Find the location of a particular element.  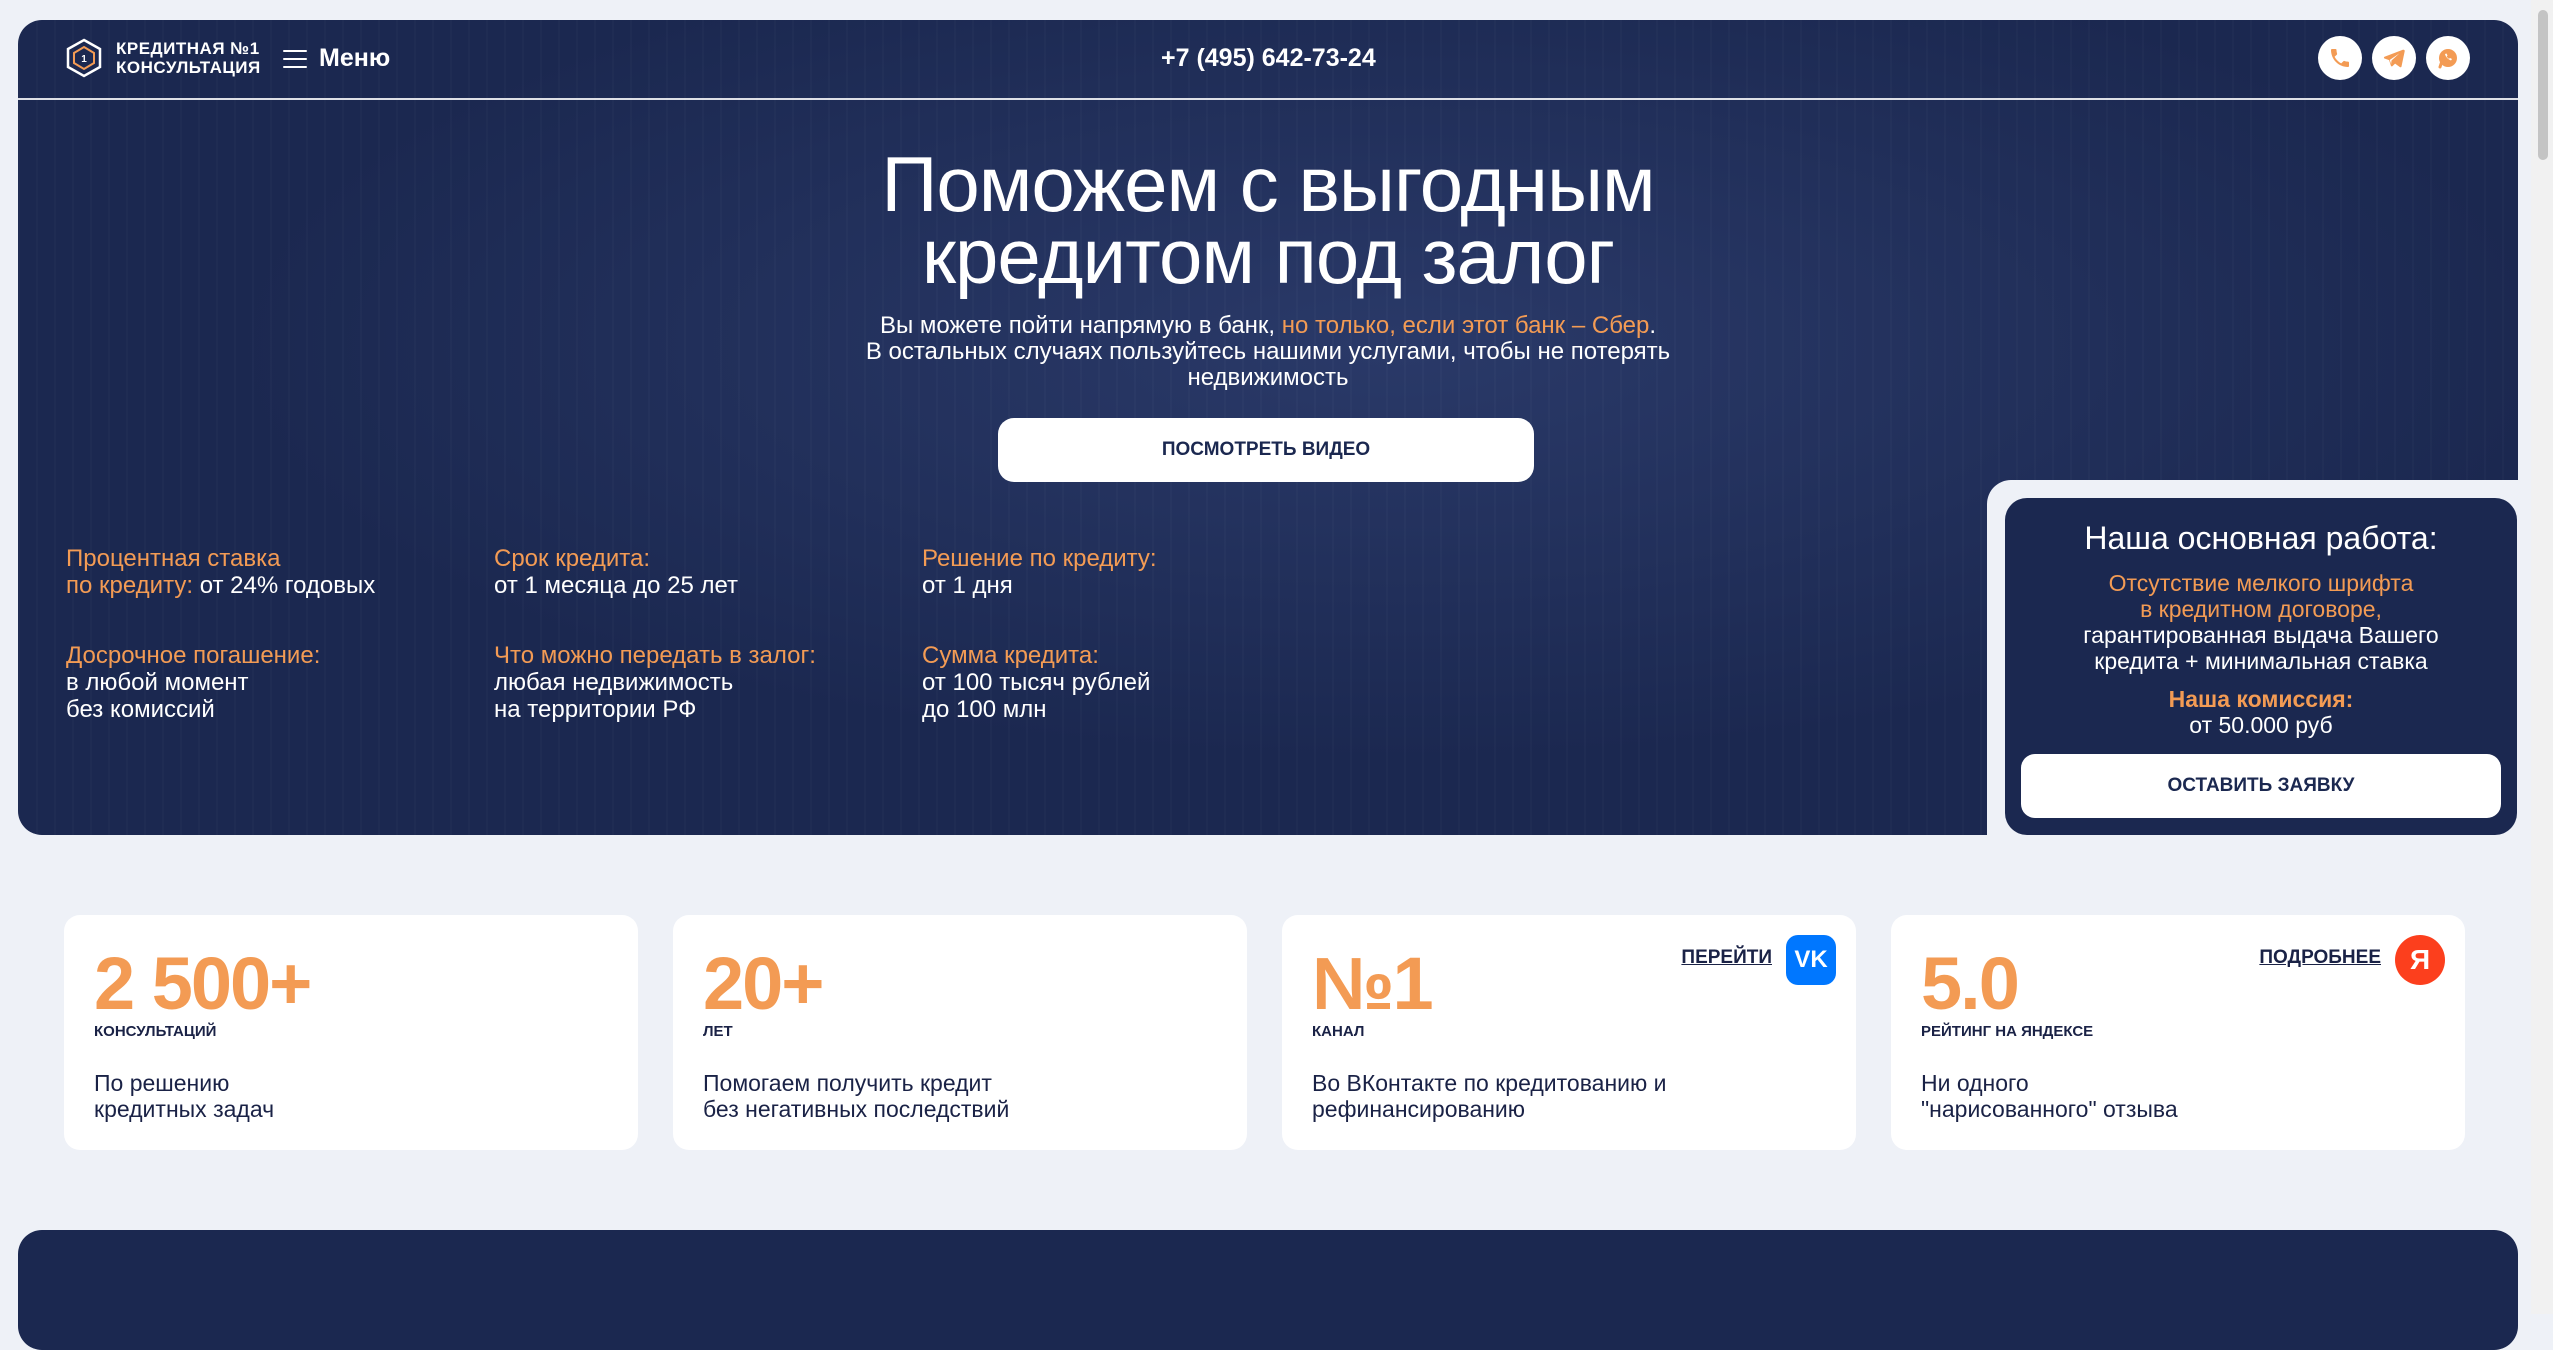

burger-icon is located at coordinates (295, 58).